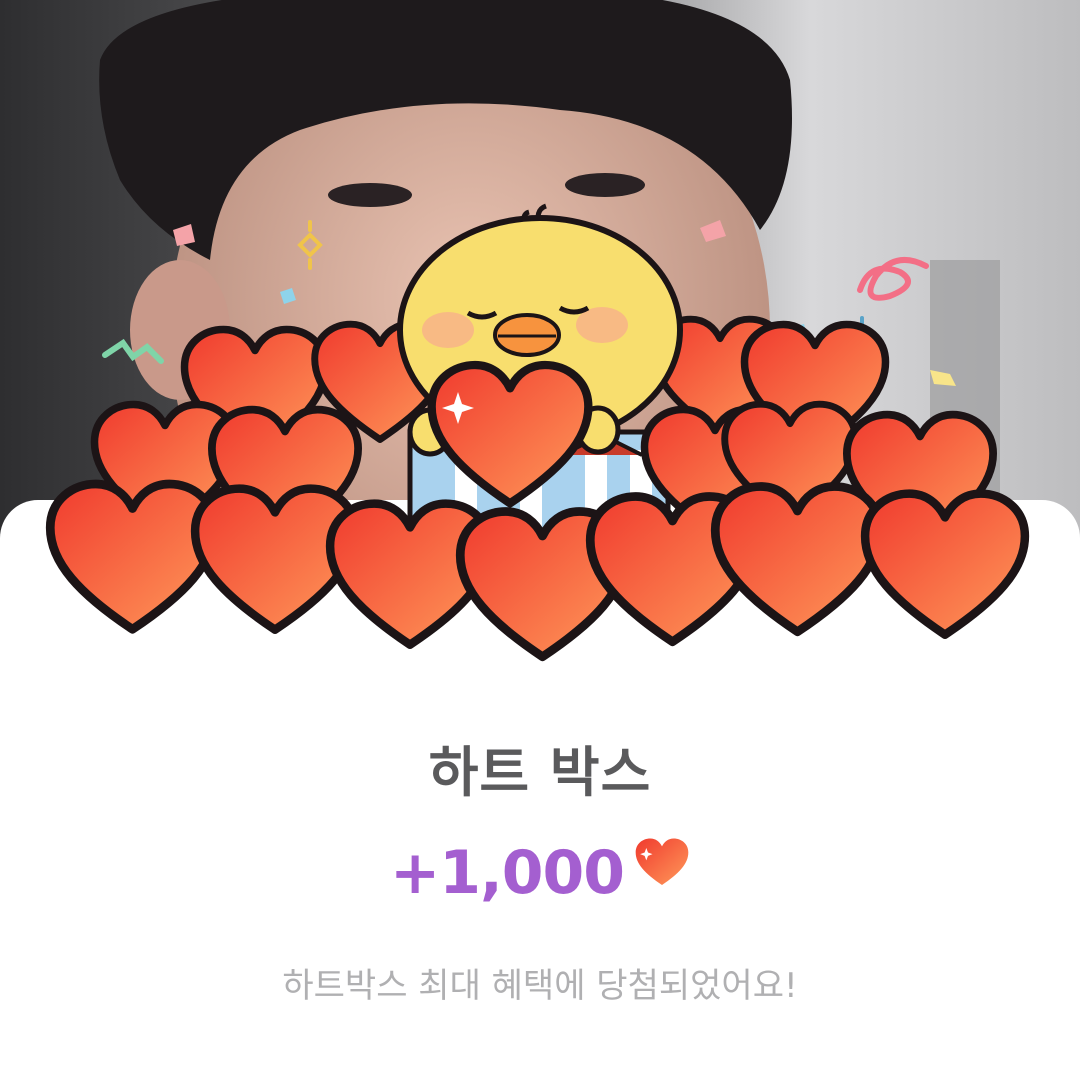 The height and width of the screenshot is (1080, 1080). I want to click on reward-title: 하트 박스, so click(540, 772).